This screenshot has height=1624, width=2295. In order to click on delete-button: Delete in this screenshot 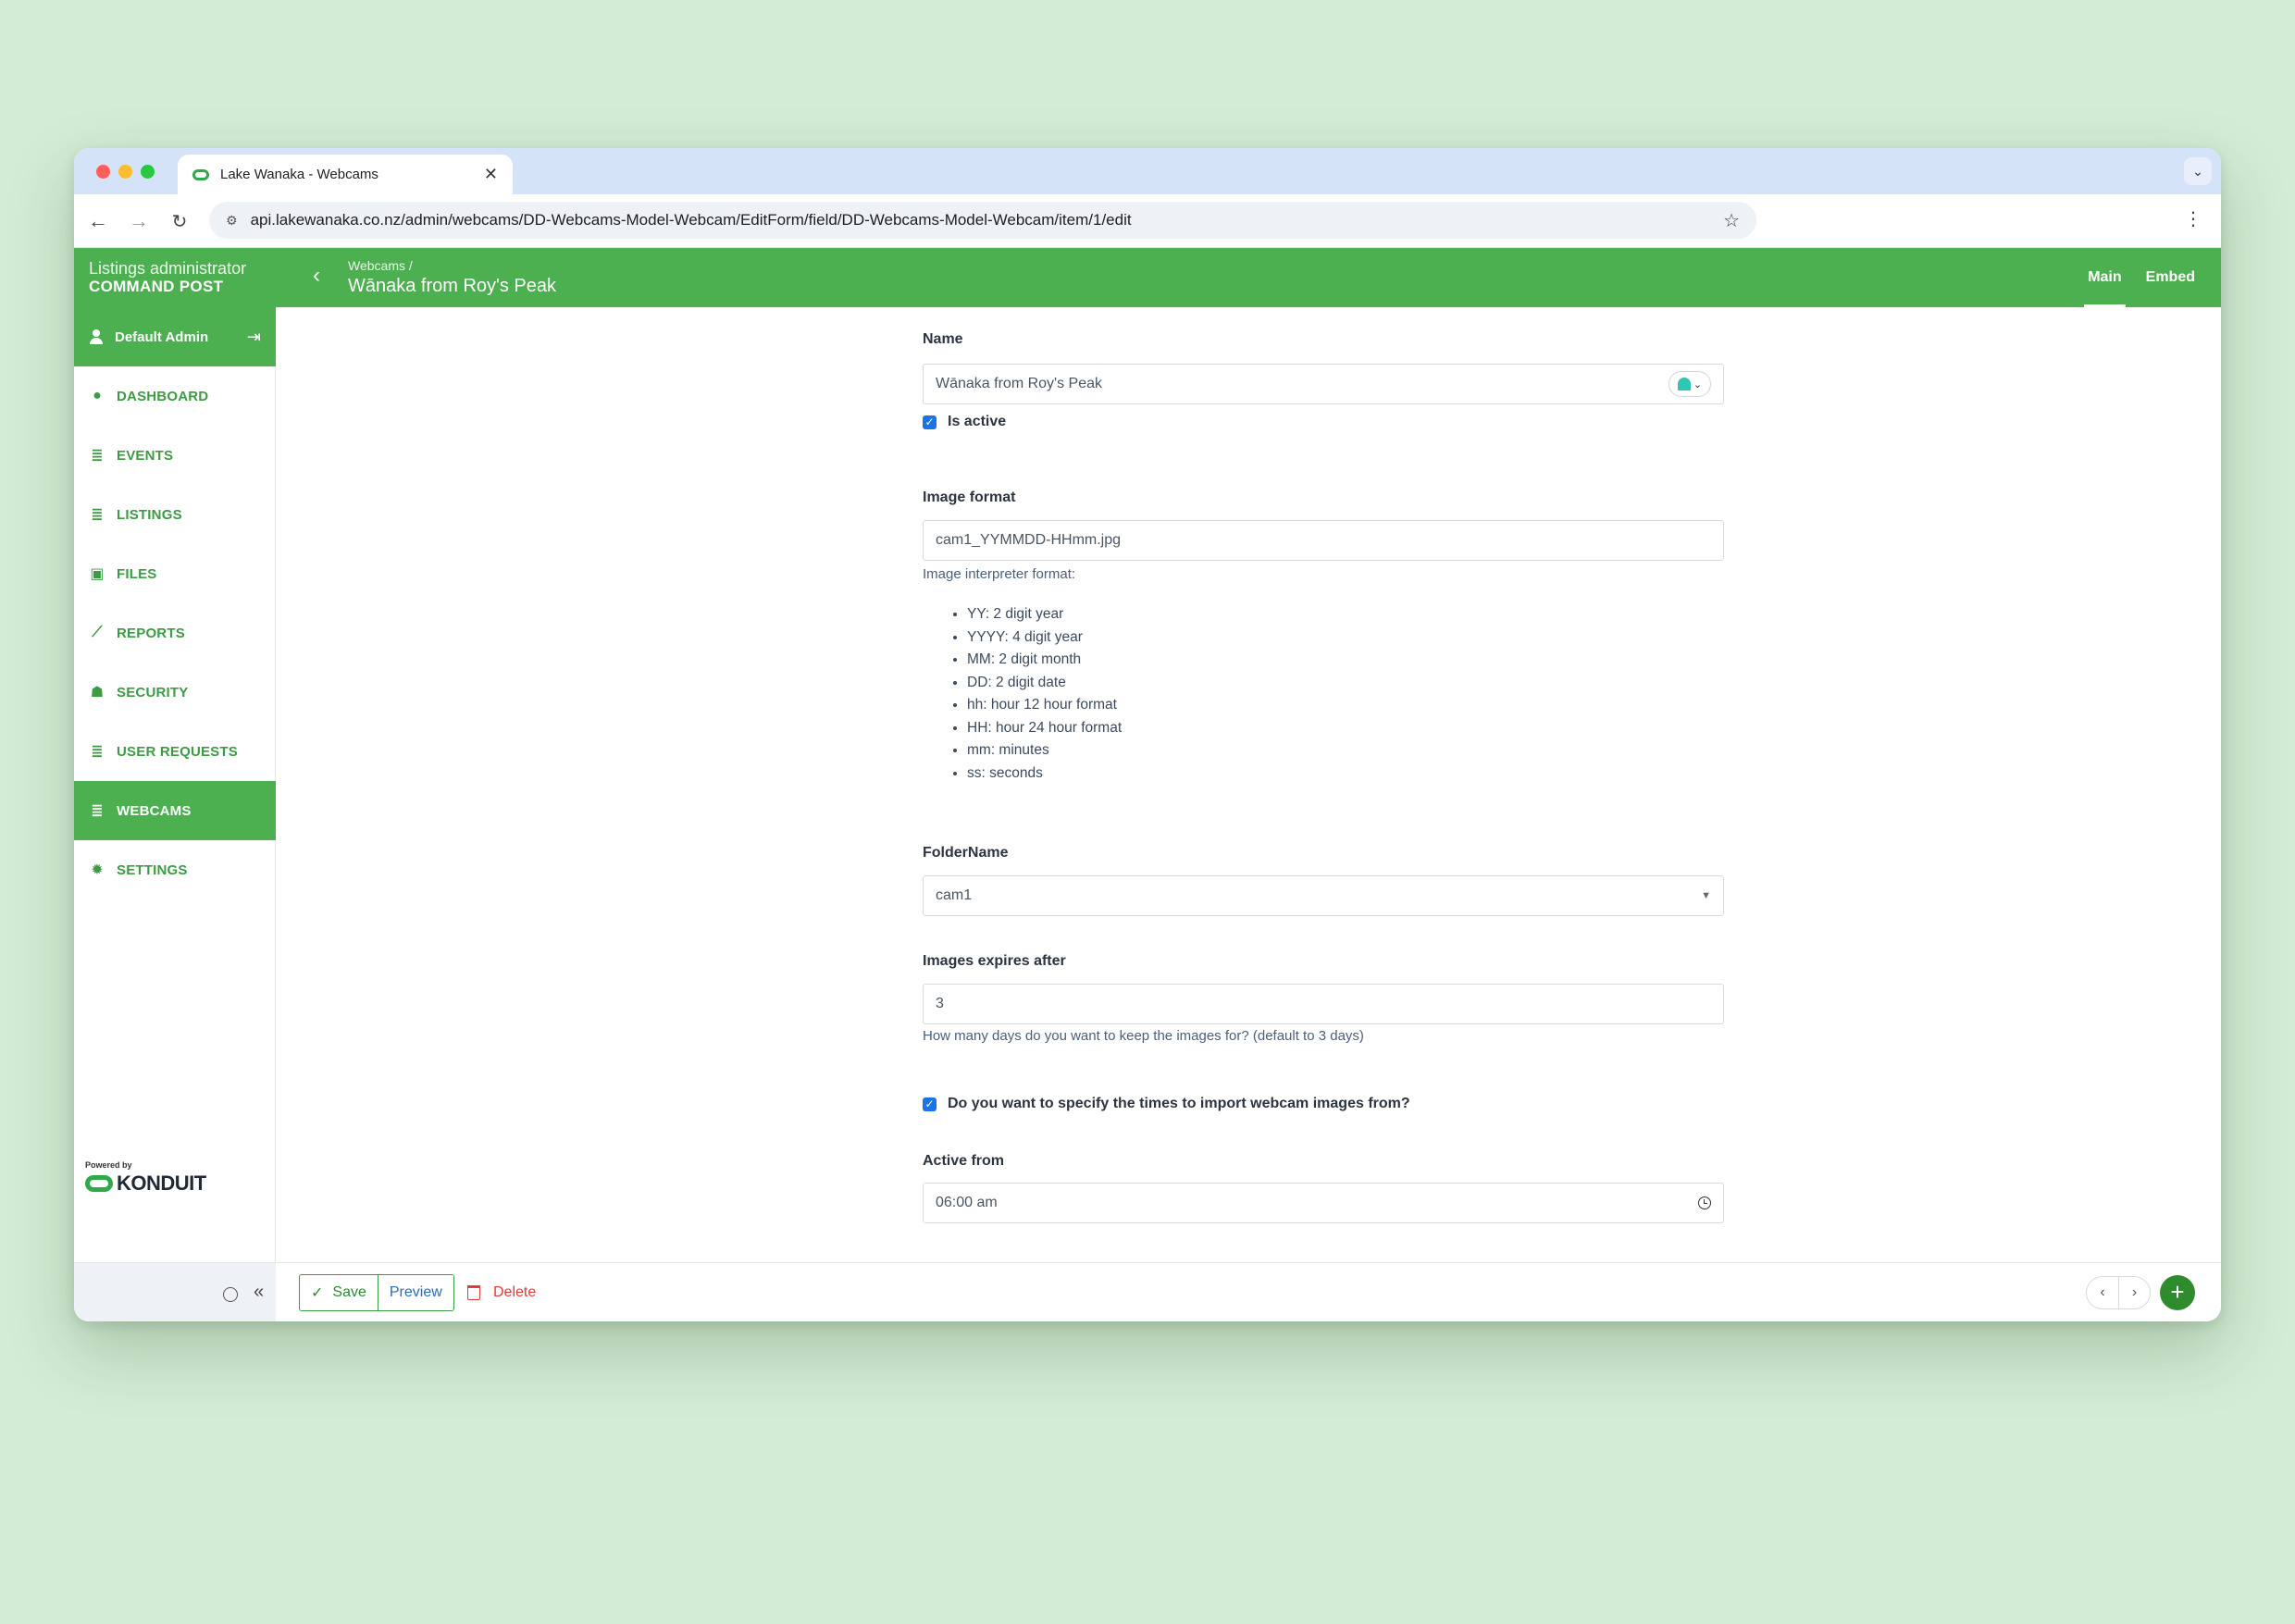, I will do `click(502, 1292)`.